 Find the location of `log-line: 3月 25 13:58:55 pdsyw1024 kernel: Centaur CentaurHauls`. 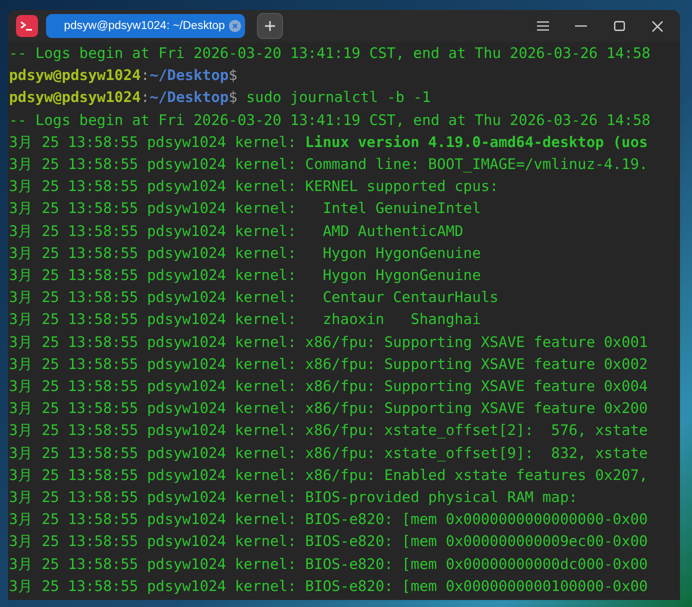

log-line: 3月 25 13:58:55 pdsyw1024 kernel: Centaur CentaurHauls is located at coordinates (253, 298).